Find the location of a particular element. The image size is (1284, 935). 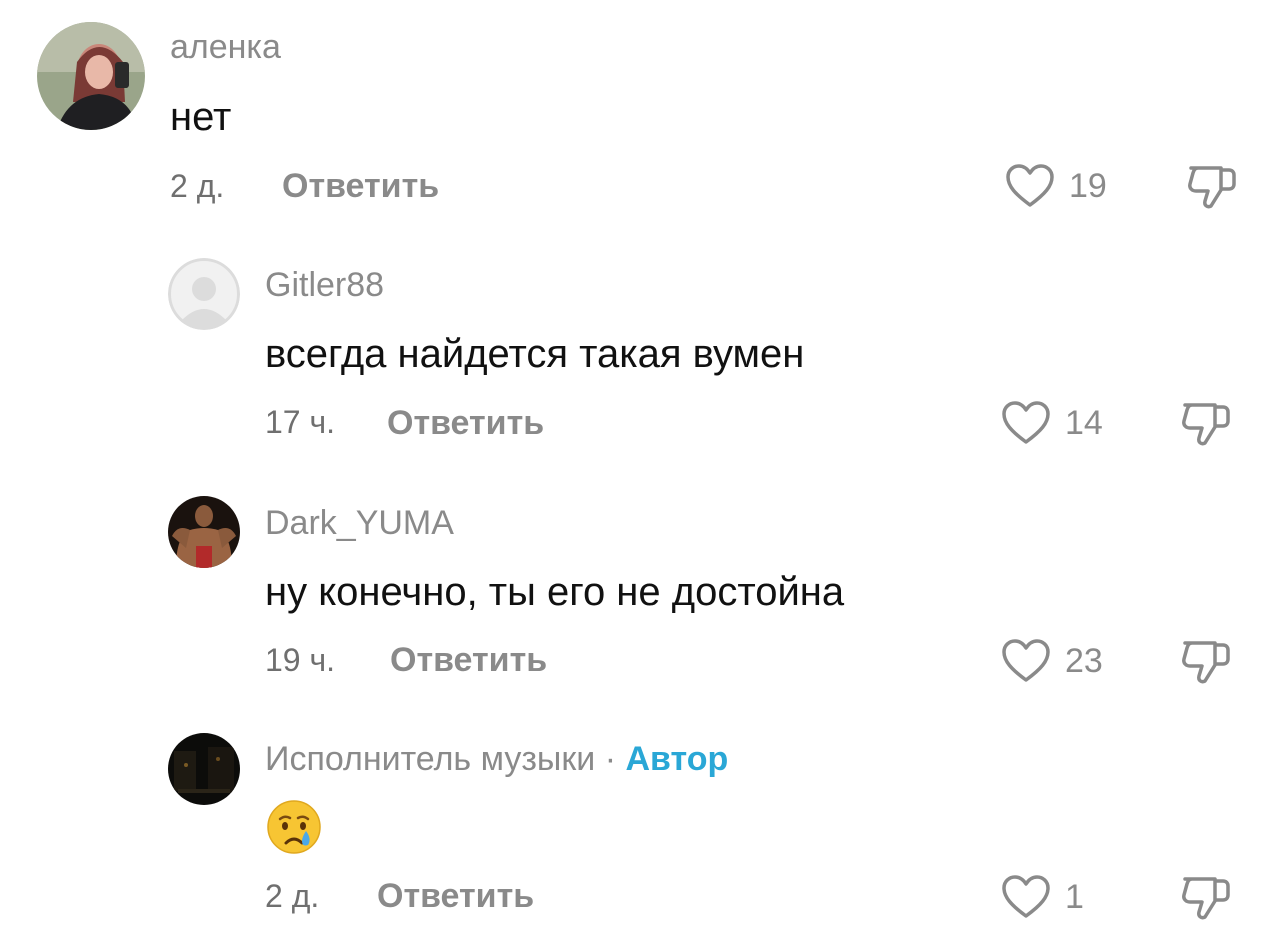

comment-username: Dark_YUMA is located at coordinates (359, 523).